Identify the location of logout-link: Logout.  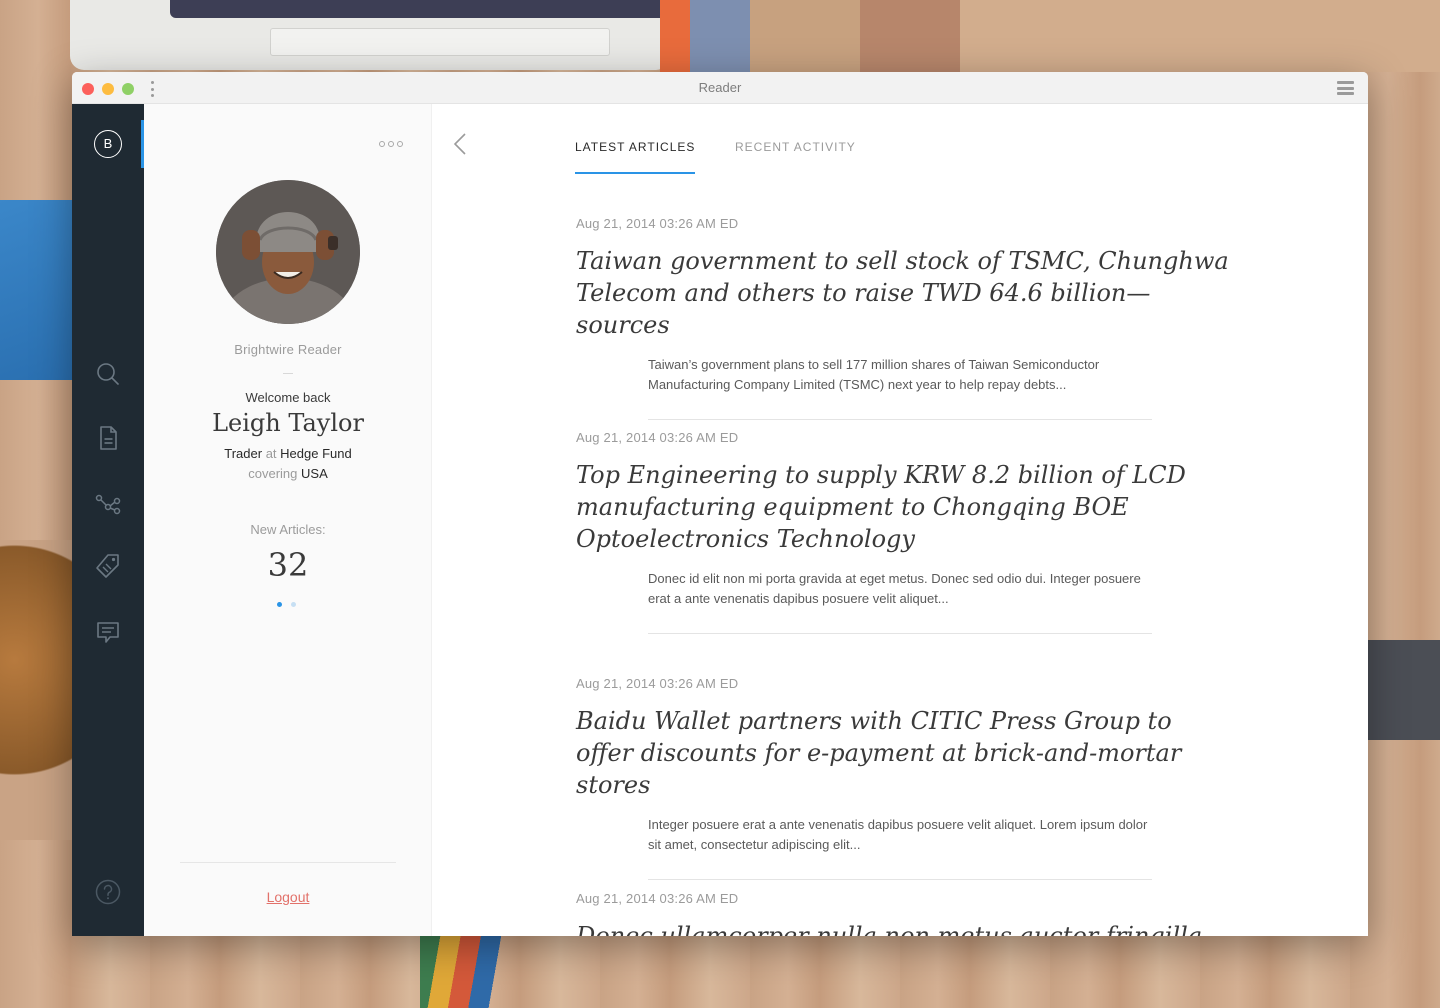
(288, 897).